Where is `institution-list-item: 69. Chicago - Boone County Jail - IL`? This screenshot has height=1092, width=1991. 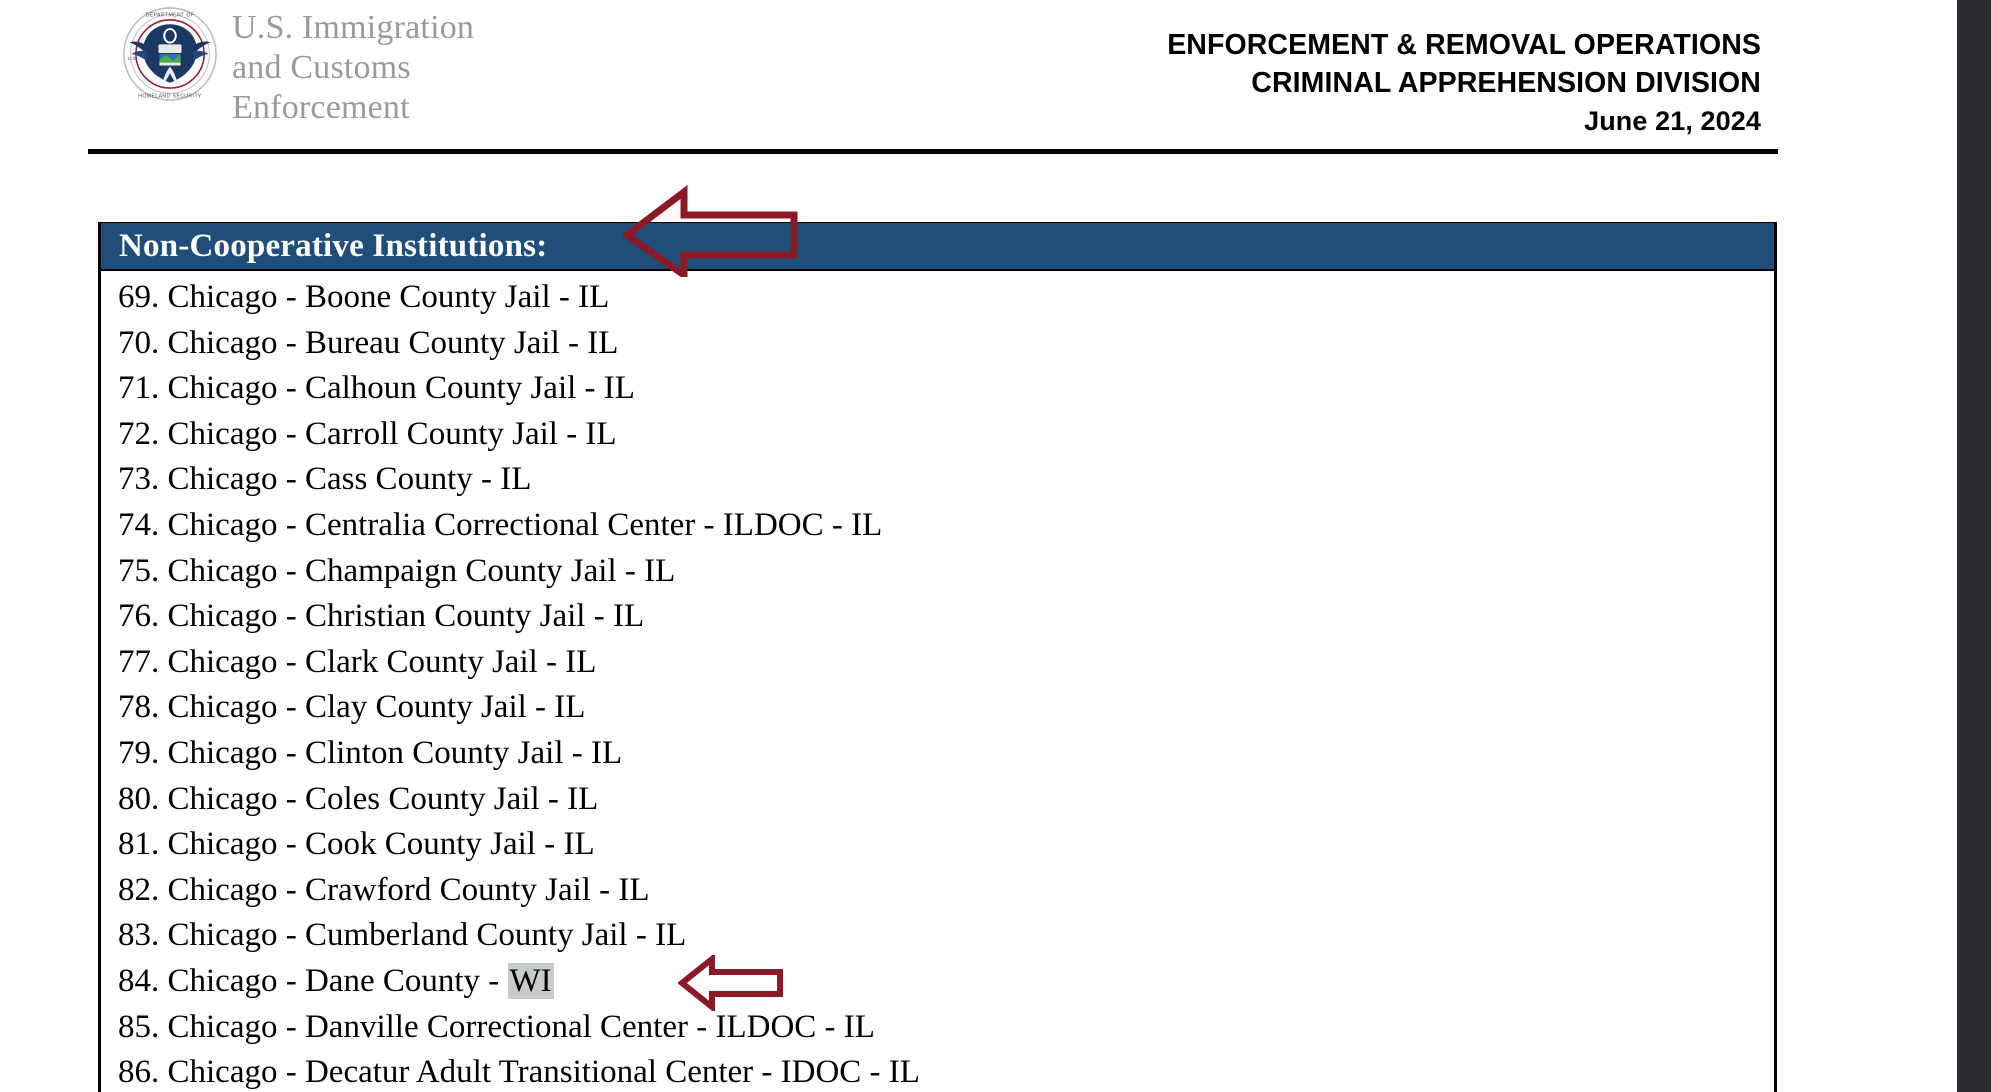 institution-list-item: 69. Chicago - Boone County Jail - IL is located at coordinates (937, 298).